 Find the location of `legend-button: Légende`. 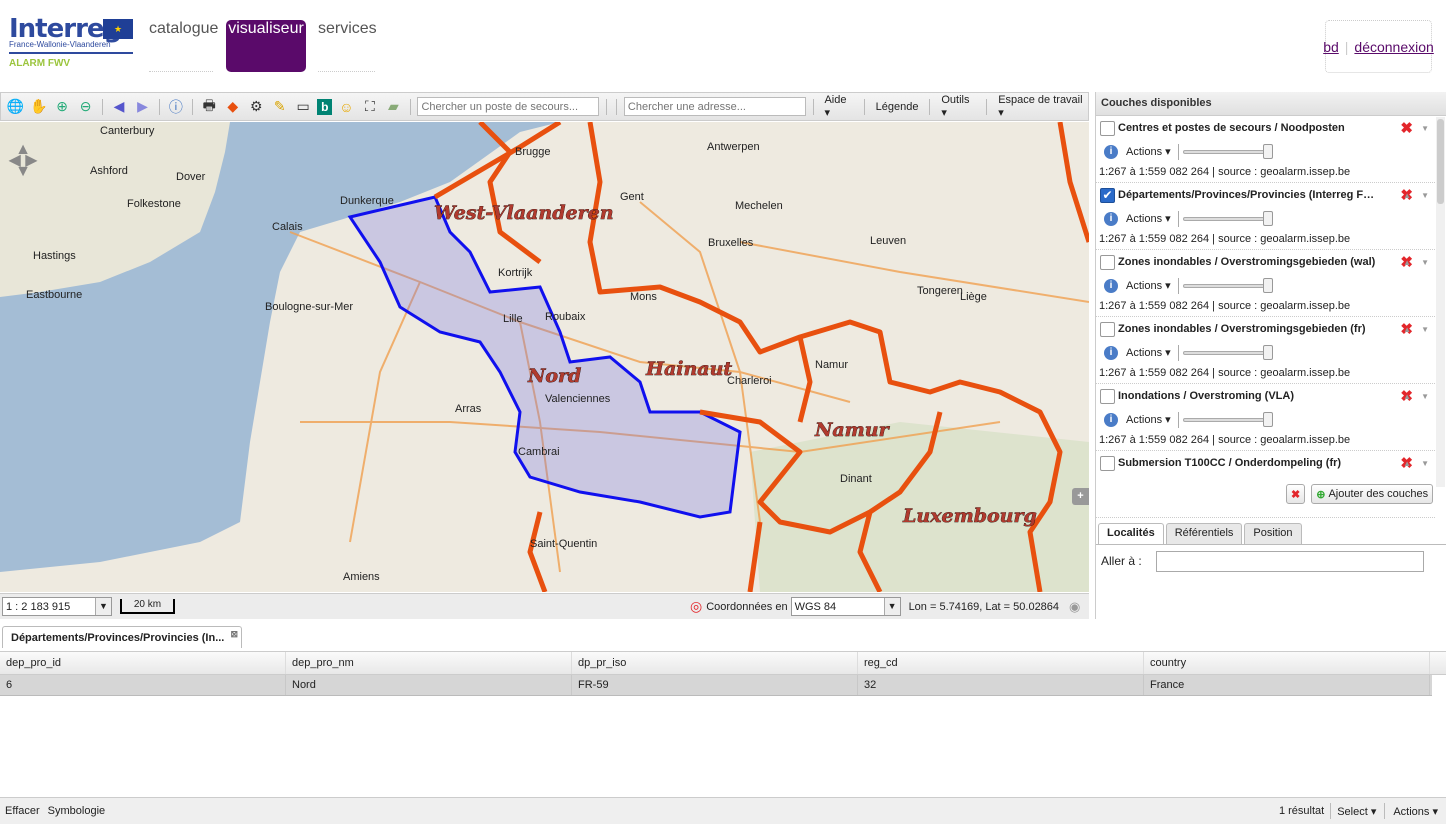

legend-button: Légende is located at coordinates (897, 107).